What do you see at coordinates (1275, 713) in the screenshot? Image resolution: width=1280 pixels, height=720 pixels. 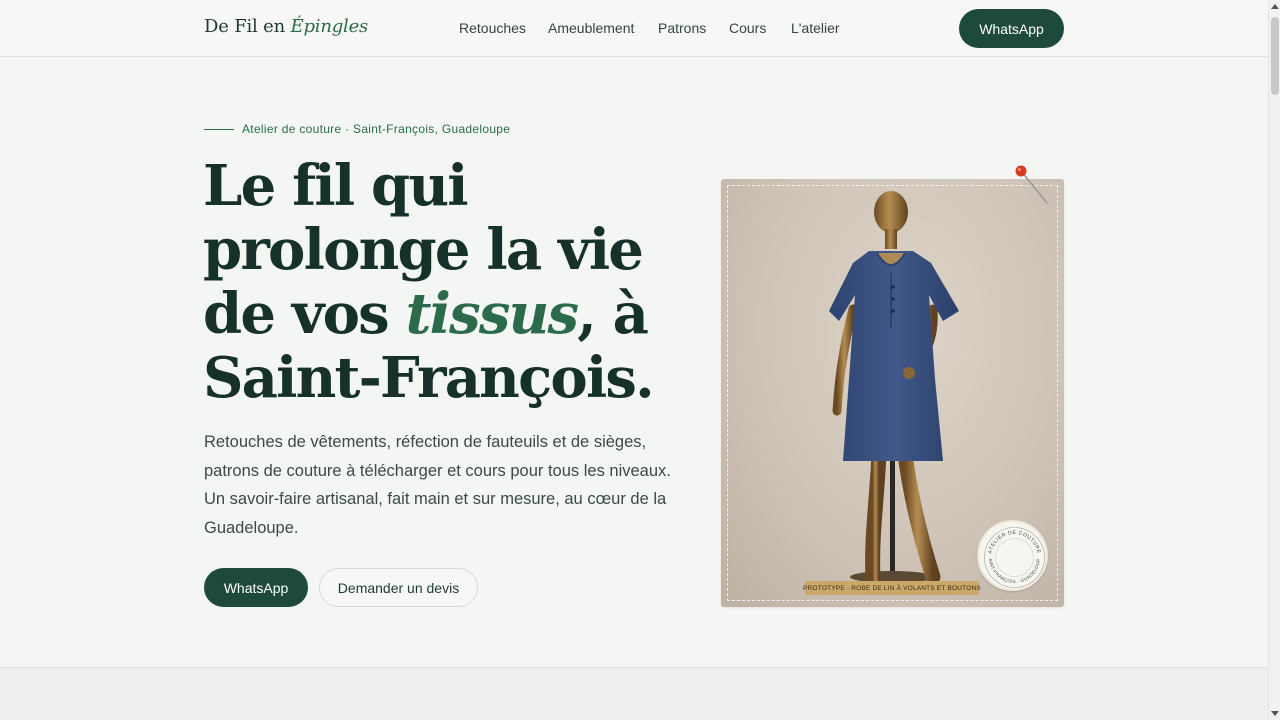 I see `scroll-down-arrow-icon` at bounding box center [1275, 713].